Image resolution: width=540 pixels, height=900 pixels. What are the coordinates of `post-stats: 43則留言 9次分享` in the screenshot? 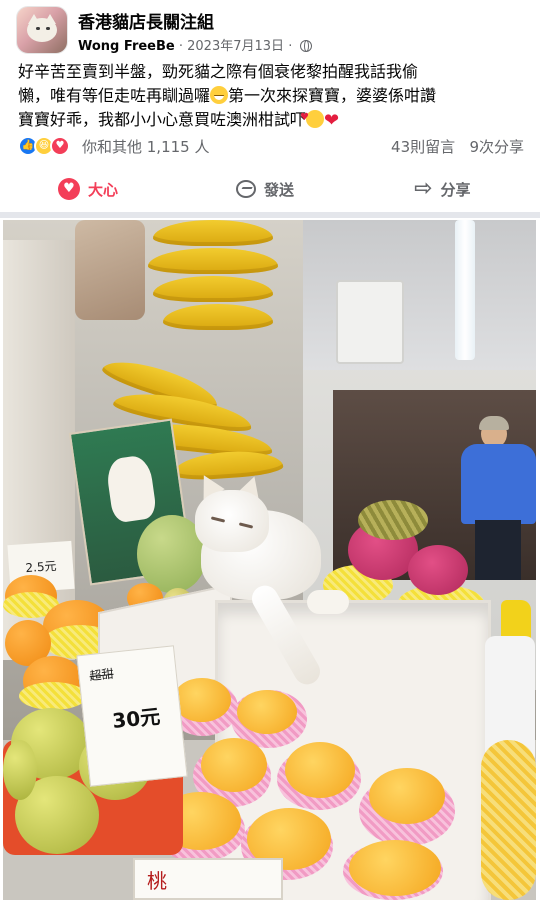 It's located at (457, 146).